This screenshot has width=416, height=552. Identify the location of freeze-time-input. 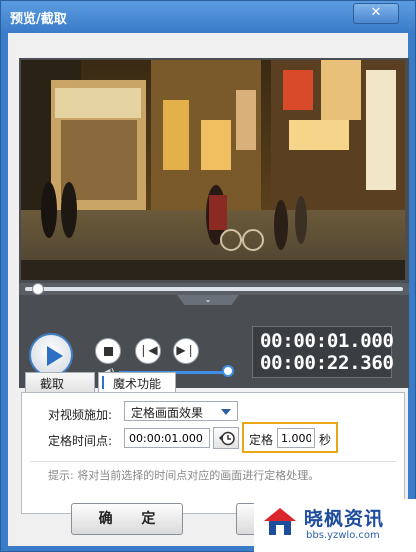
(167, 438).